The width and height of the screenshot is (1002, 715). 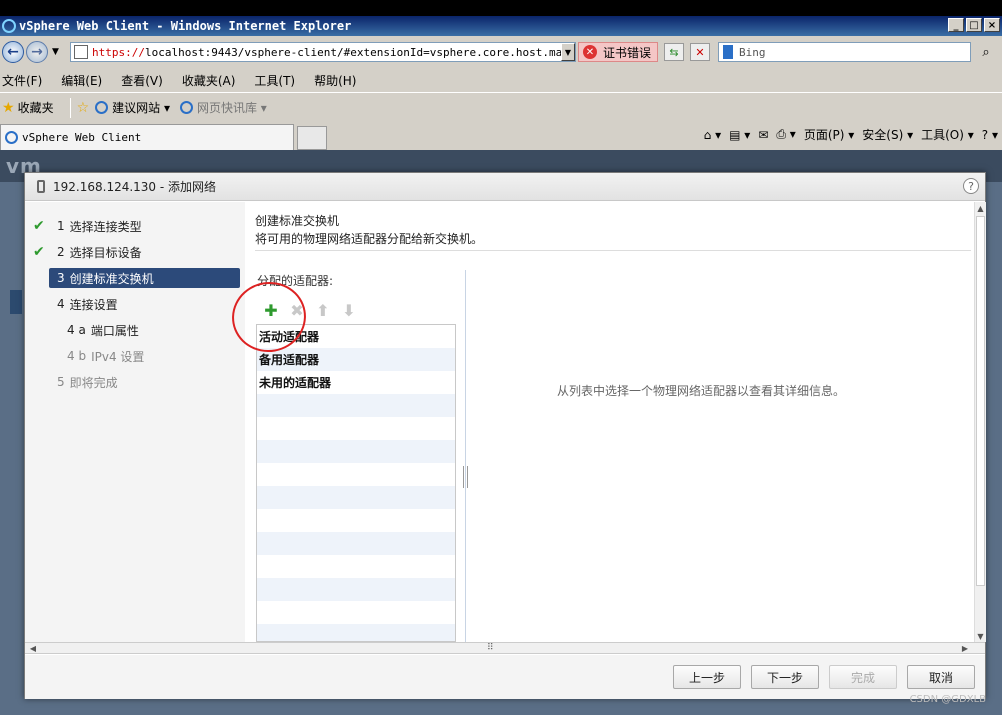 I want to click on step-create-standard-switch: 3 创建标准交换机, so click(x=144, y=278).